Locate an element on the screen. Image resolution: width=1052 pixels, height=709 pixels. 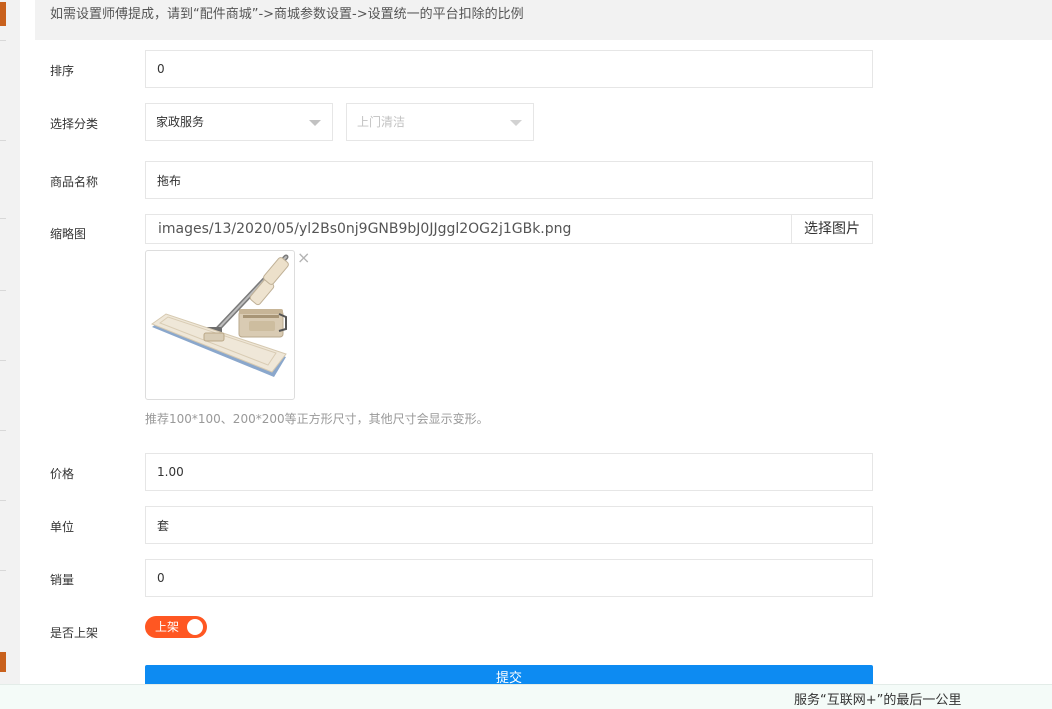
thumbnail-size-hint: 推荐100*100、200*200等正方形尺寸，其他尺寸会显示变形。 is located at coordinates (317, 419).